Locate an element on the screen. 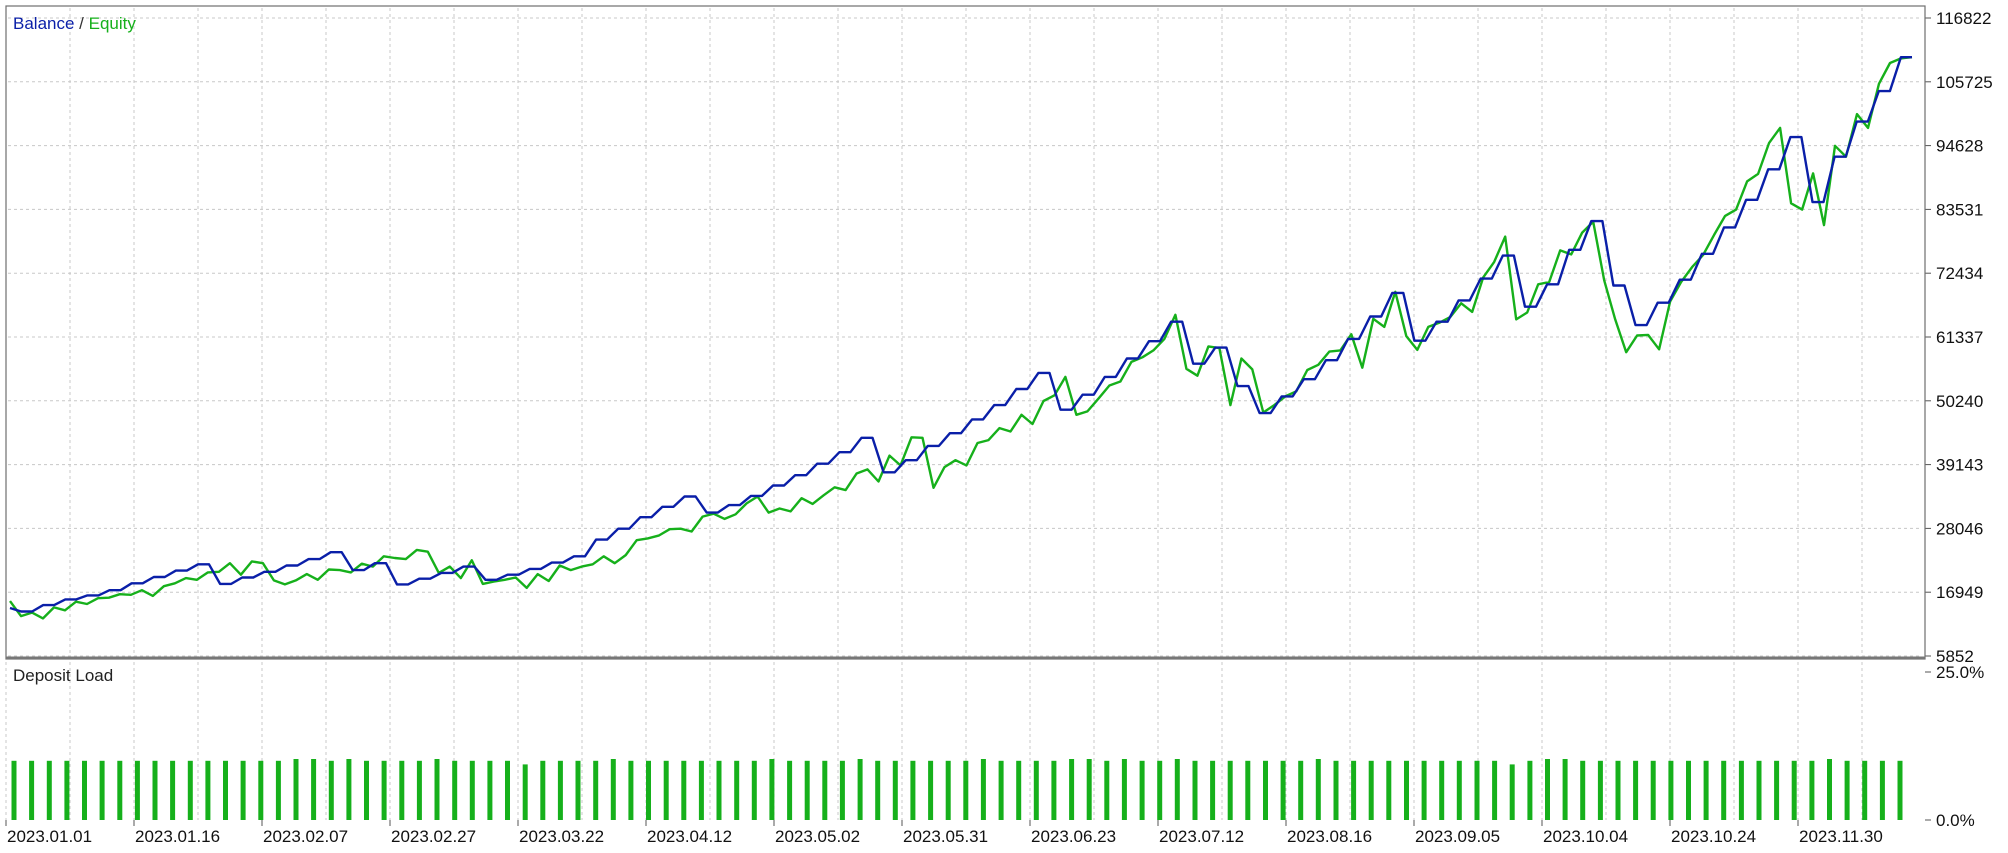  load-y-tick-label: 0.0% is located at coordinates (1955, 820).